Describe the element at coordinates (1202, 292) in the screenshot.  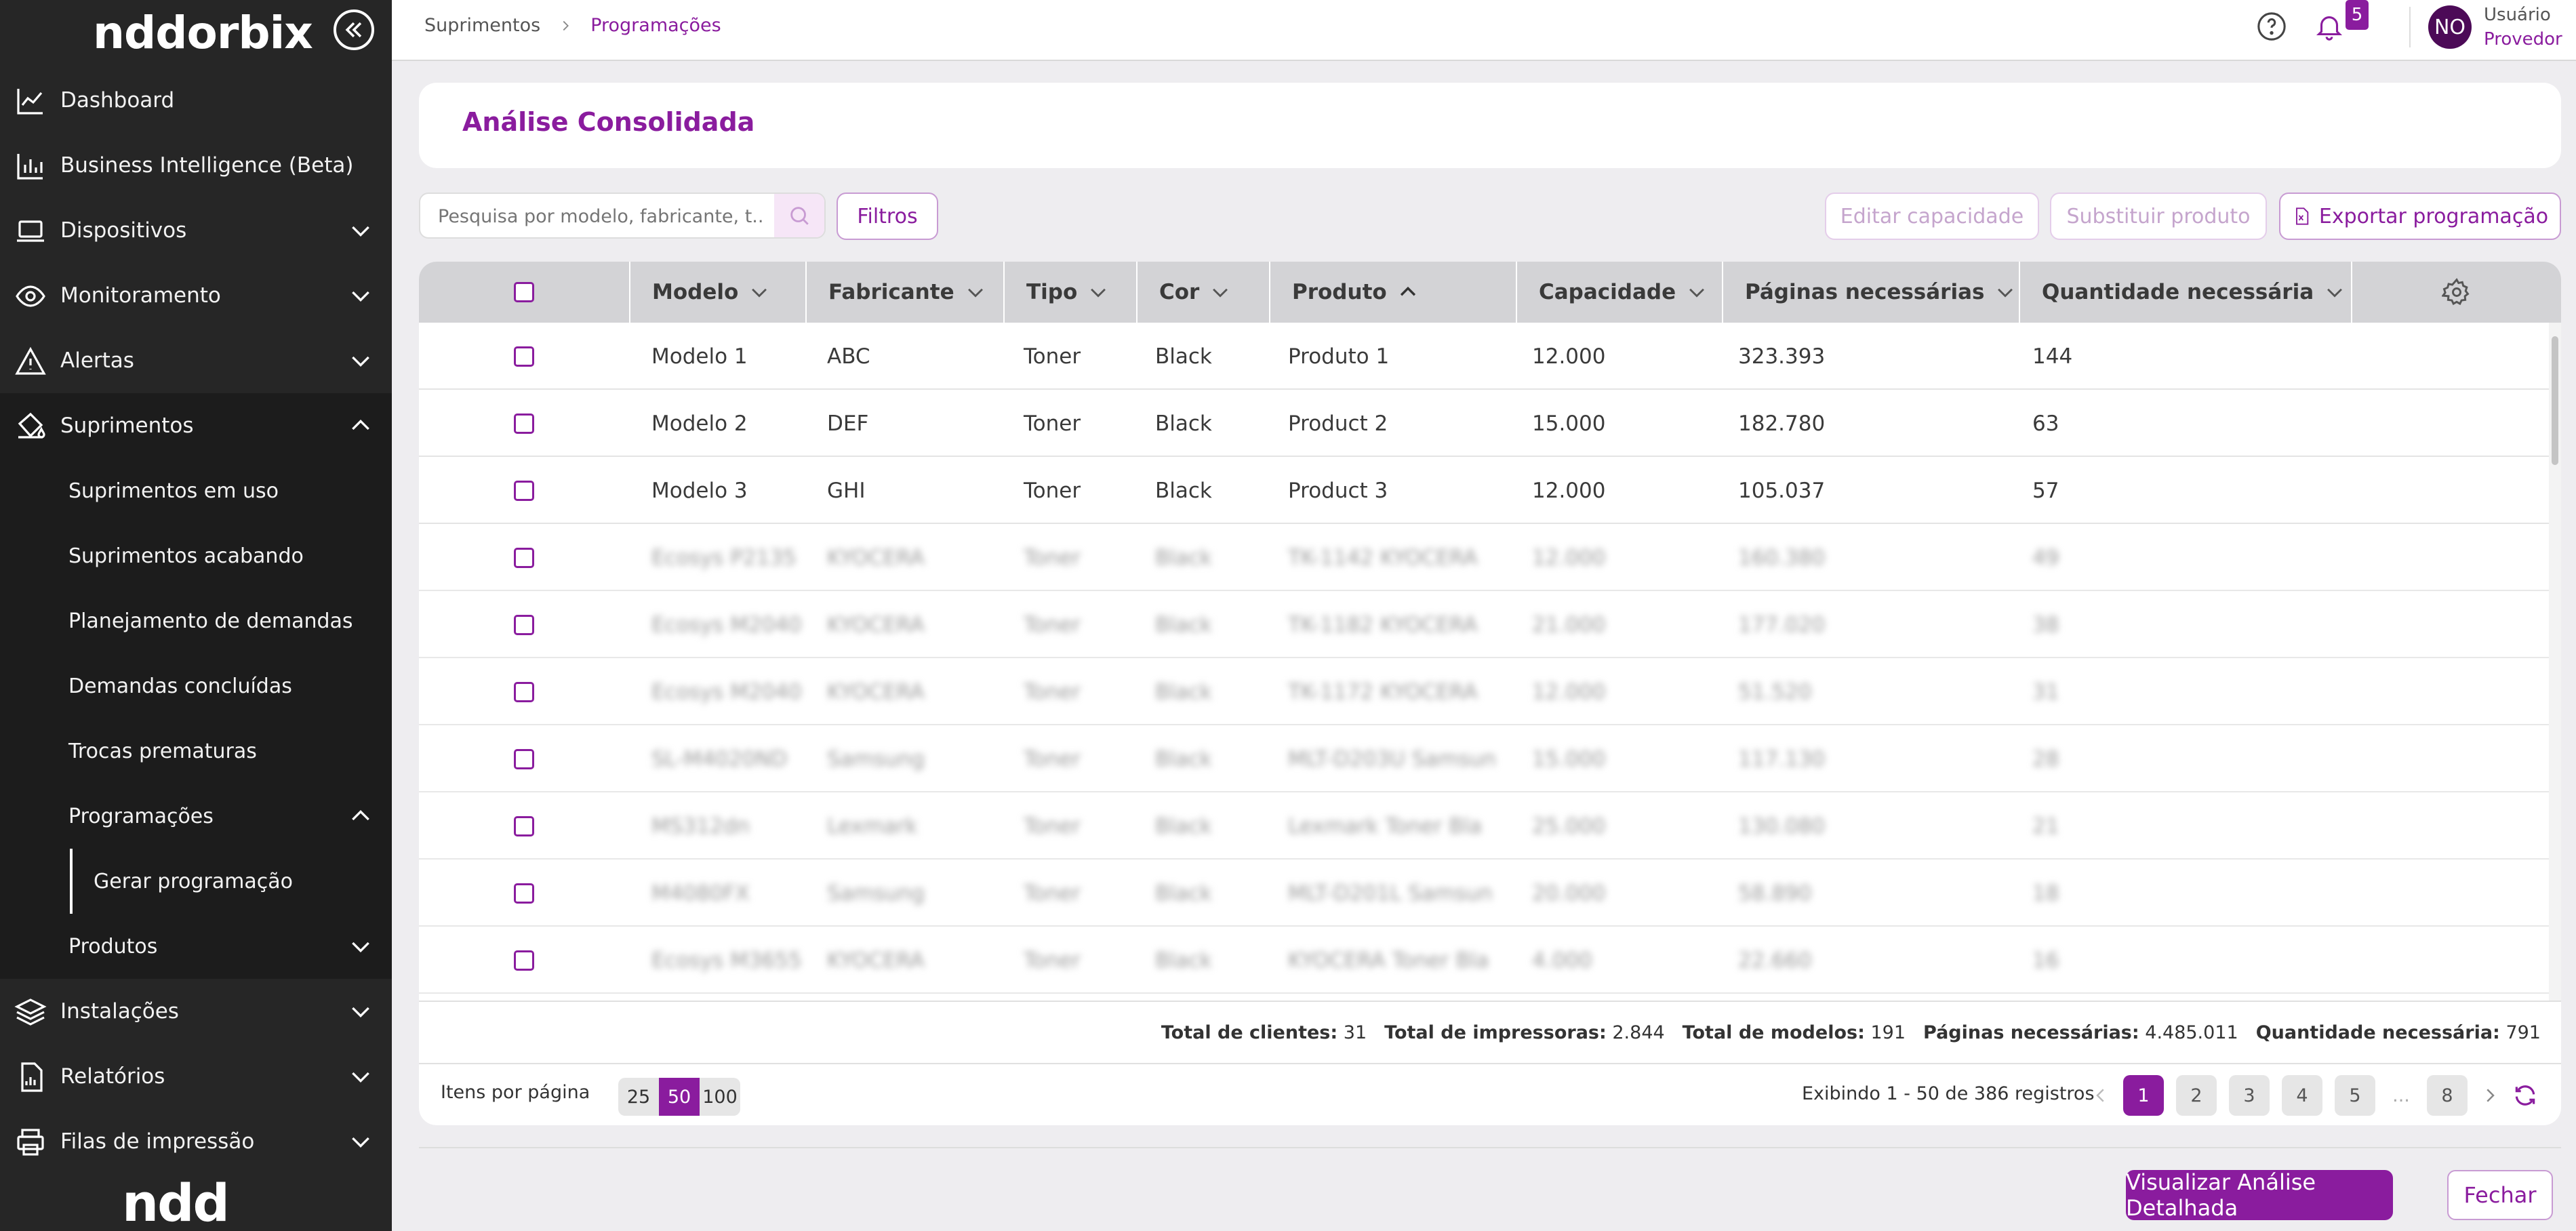
I see `column-header-cor: Cor` at that location.